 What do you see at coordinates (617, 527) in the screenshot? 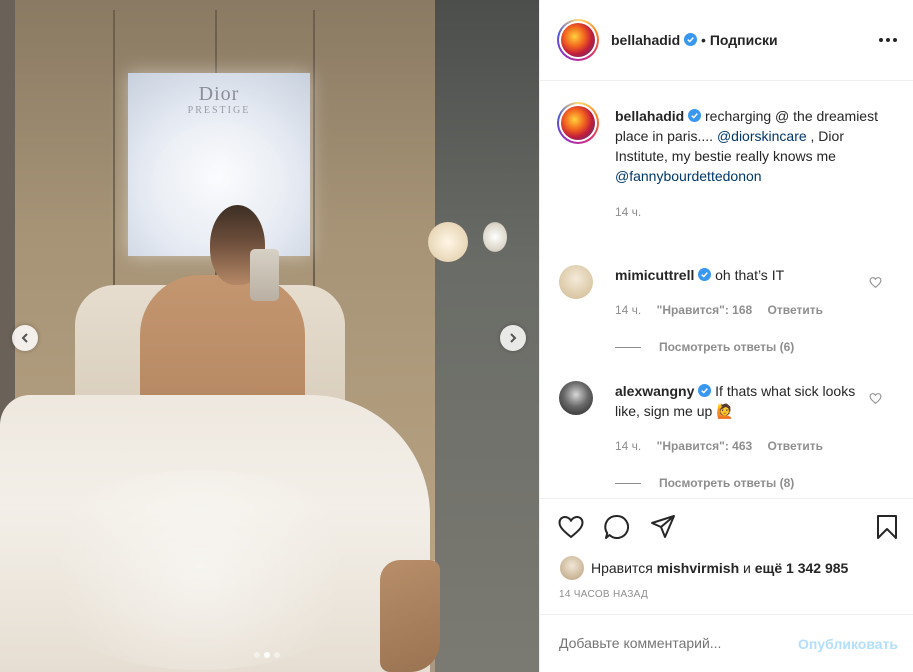
I see `comment-icon` at bounding box center [617, 527].